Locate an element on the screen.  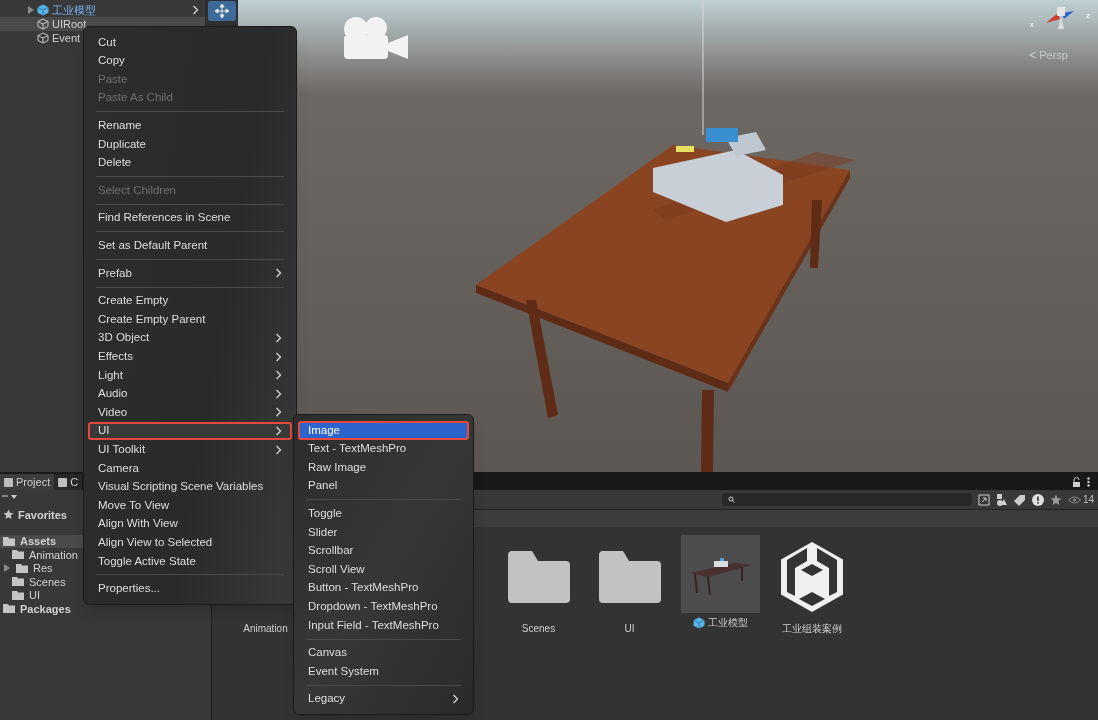
hierarchy-label: UIRoot is located at coordinates (69, 24).